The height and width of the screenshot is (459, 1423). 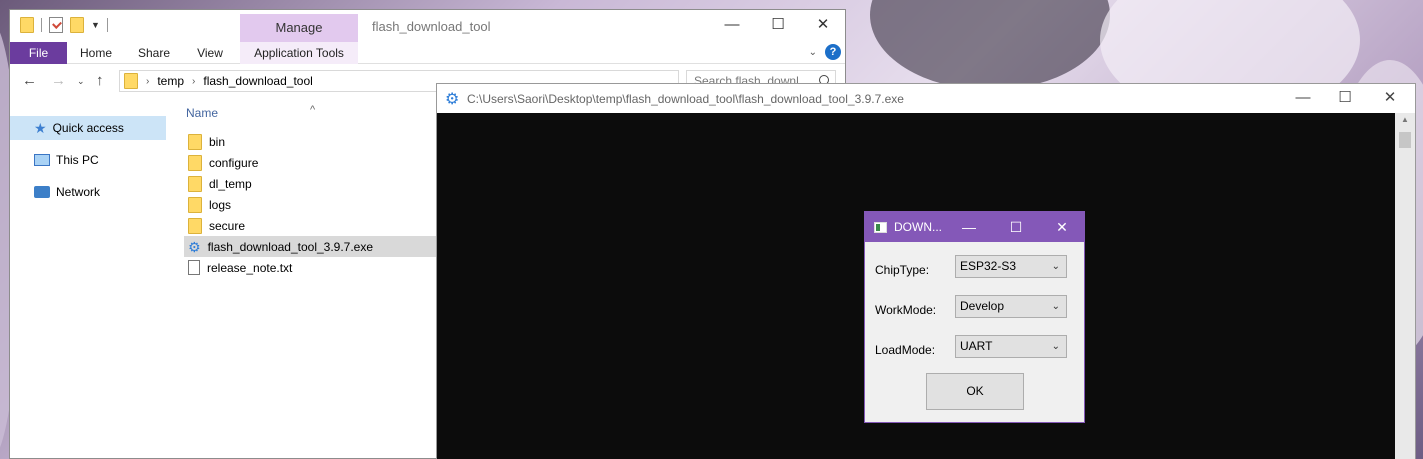 I want to click on file-name: configure, so click(x=234, y=162).